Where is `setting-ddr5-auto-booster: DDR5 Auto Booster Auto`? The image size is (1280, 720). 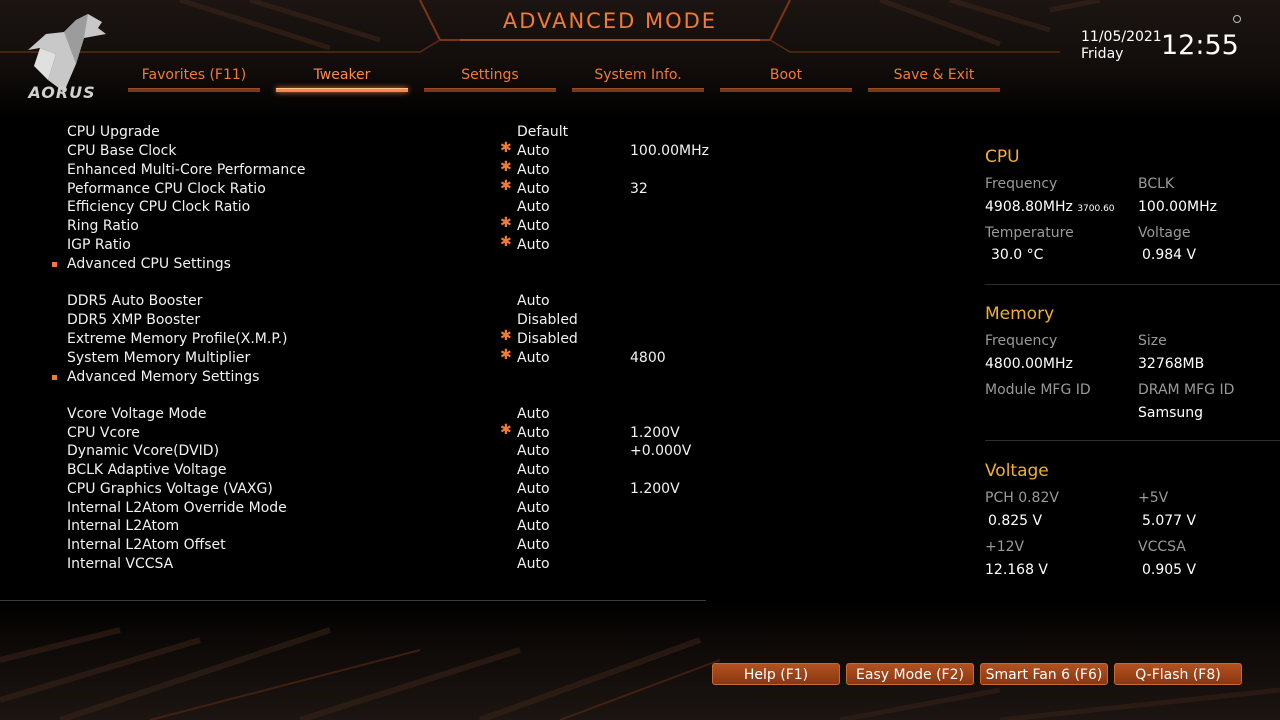 setting-ddr5-auto-booster: DDR5 Auto Booster Auto is located at coordinates (360, 301).